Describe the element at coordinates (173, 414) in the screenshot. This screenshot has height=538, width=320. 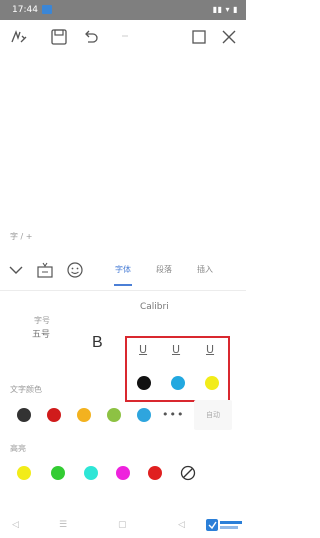
I see `more-colors-button: •••` at that location.